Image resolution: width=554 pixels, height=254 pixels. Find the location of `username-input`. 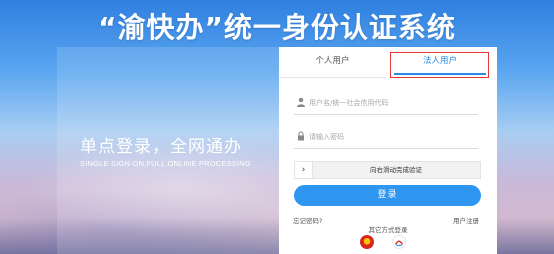

username-input is located at coordinates (392, 103).